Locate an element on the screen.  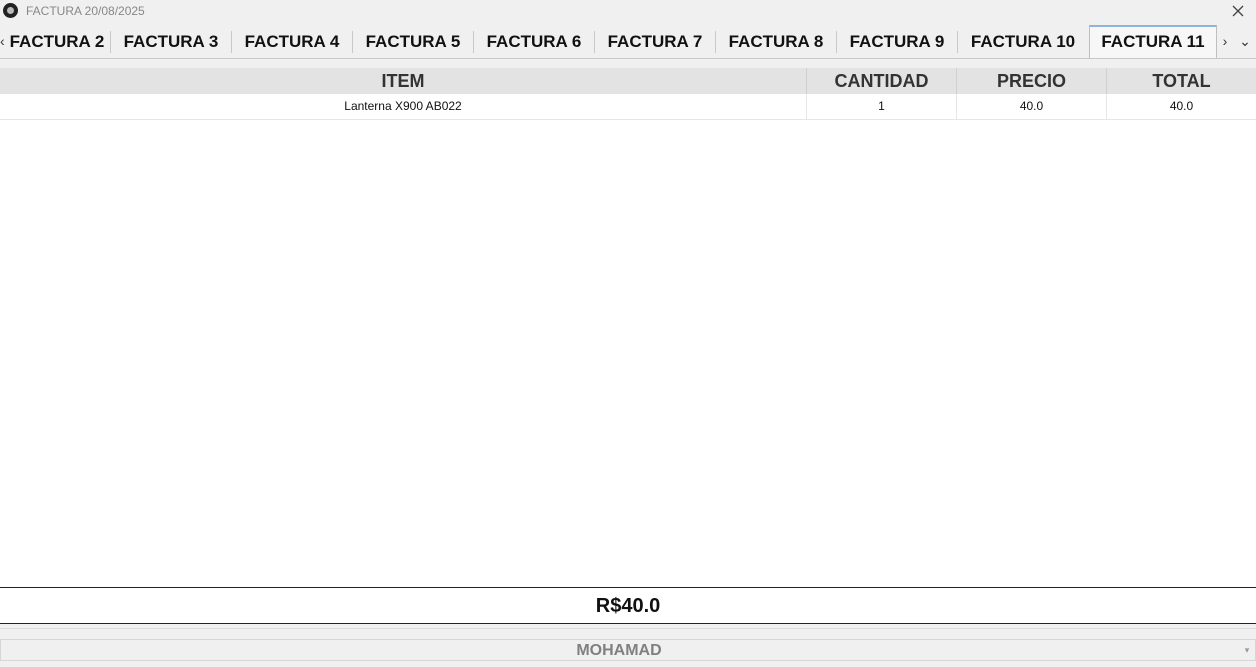
tab-scroll-right-button: › is located at coordinates (1225, 41).